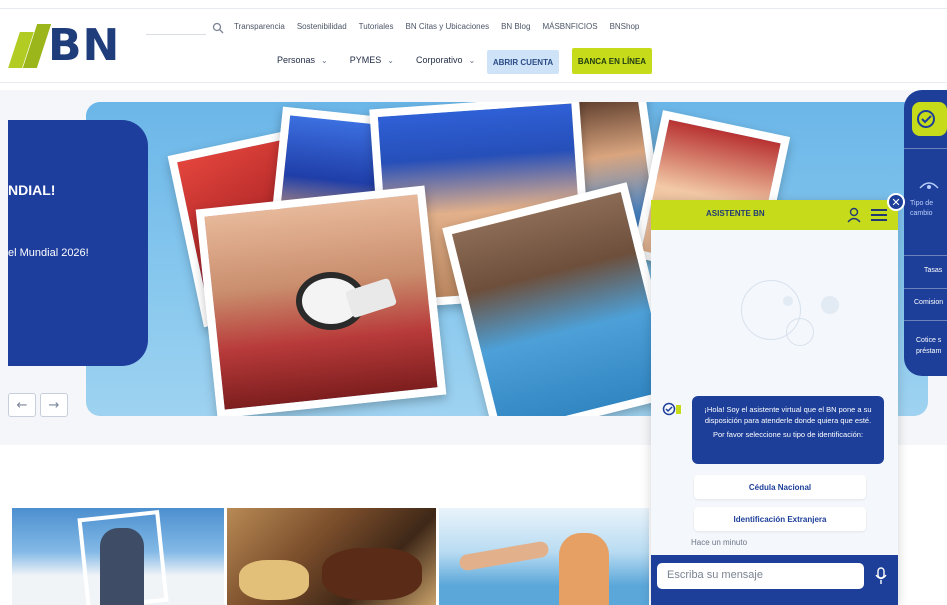 The height and width of the screenshot is (605, 947). Describe the element at coordinates (78, 243) in the screenshot. I see `hero-promo-card: NDIAL! el Mundial 2026!` at that location.